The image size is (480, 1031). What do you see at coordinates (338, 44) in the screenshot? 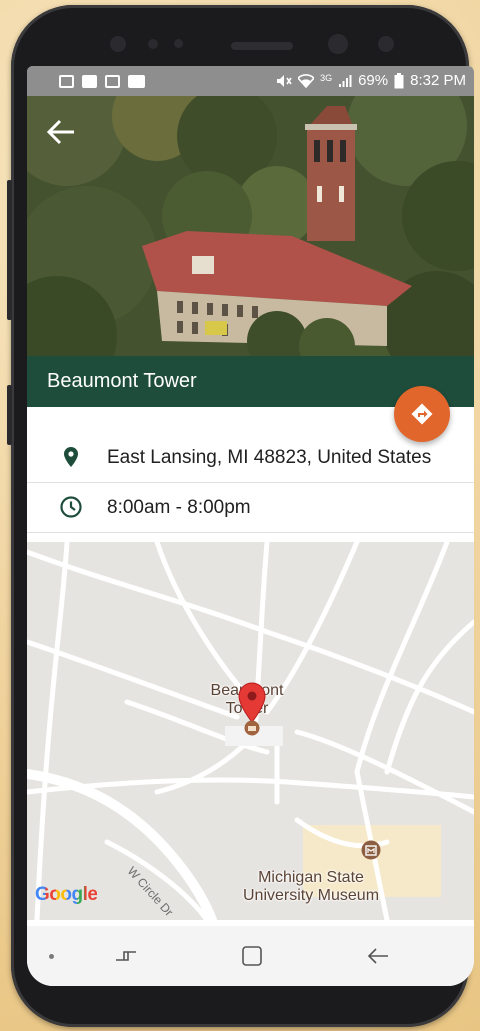
I see `iris-scanner` at bounding box center [338, 44].